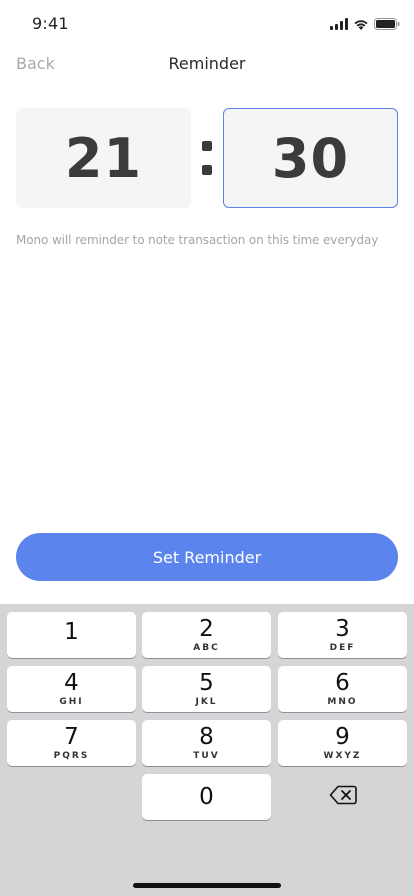 The width and height of the screenshot is (414, 896). What do you see at coordinates (71, 683) in the screenshot?
I see `key-digit: 4` at bounding box center [71, 683].